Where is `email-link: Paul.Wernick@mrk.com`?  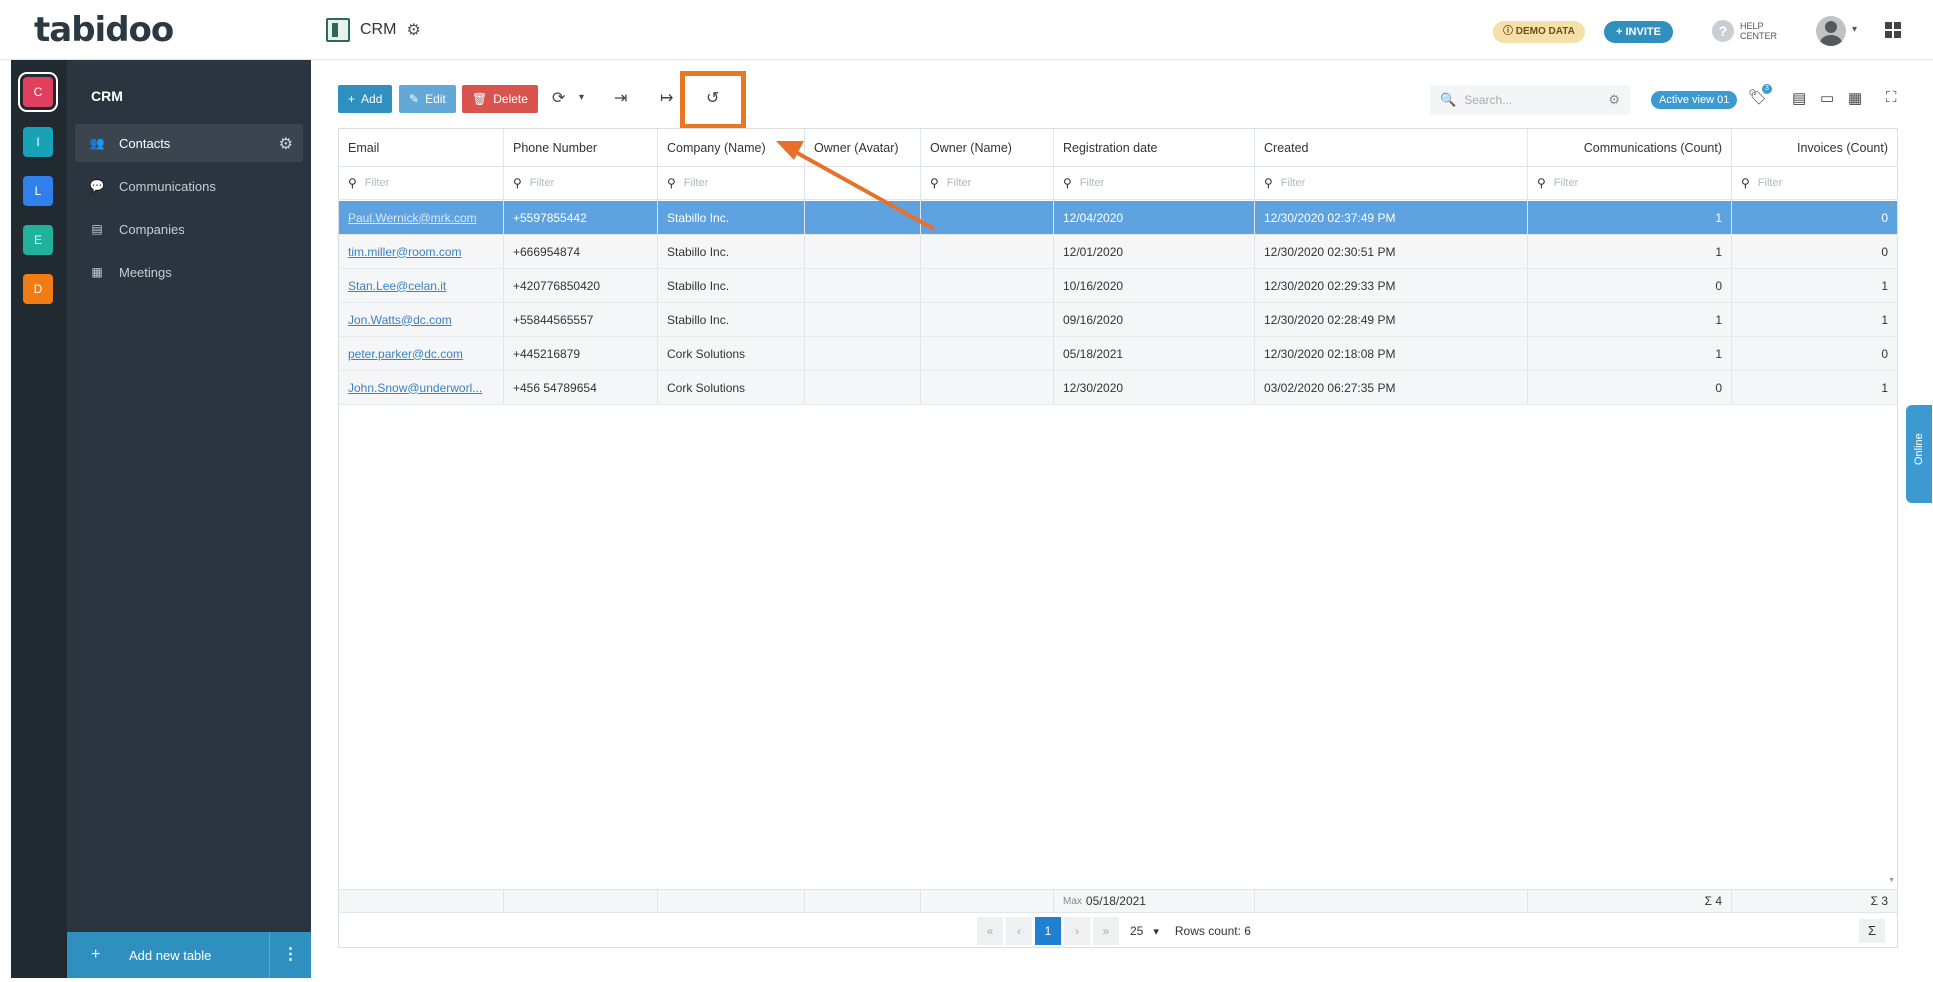
email-link: Paul.Wernick@mrk.com is located at coordinates (412, 218).